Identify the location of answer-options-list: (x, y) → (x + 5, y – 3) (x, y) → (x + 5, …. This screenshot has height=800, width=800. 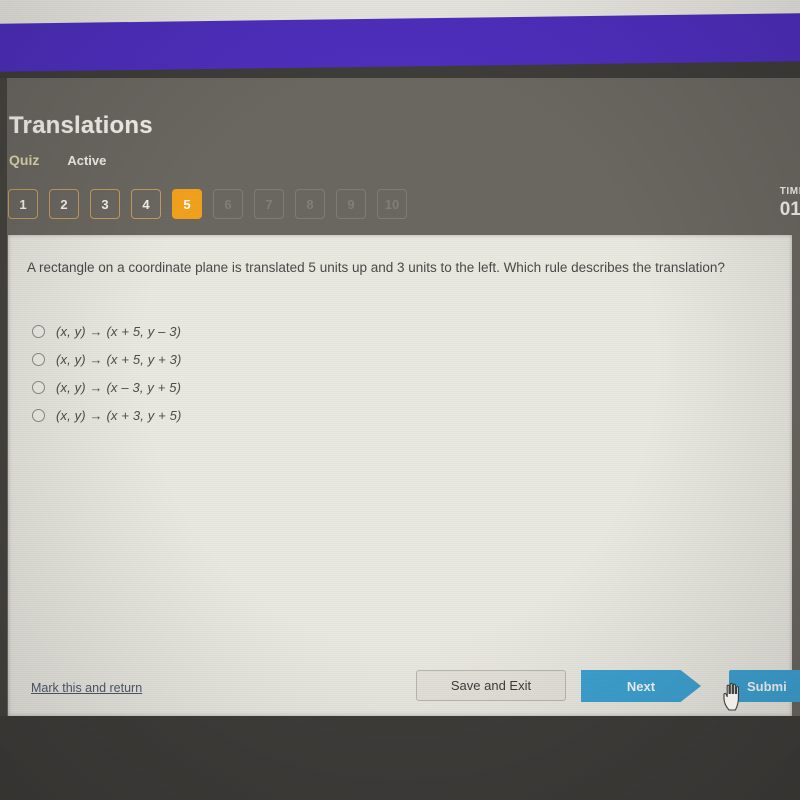
(107, 373).